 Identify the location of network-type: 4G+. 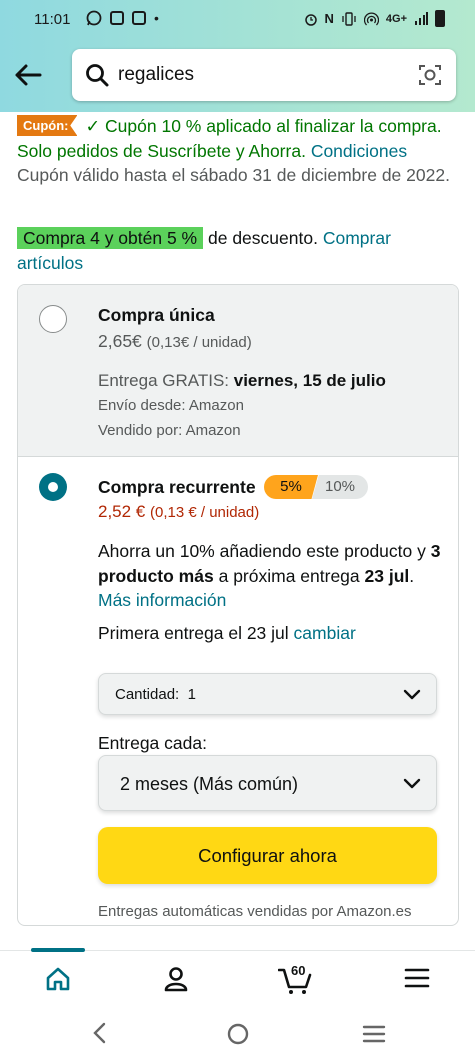
(396, 18).